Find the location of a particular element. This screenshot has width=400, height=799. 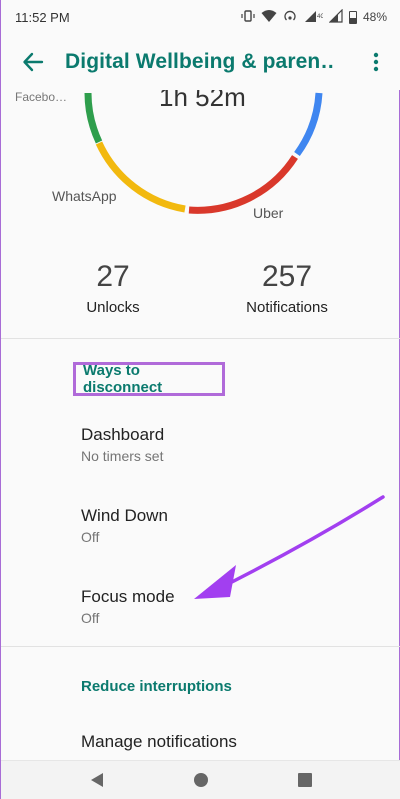

stats-row: 27 Unlocks 257 Notifications is located at coordinates (200, 300).